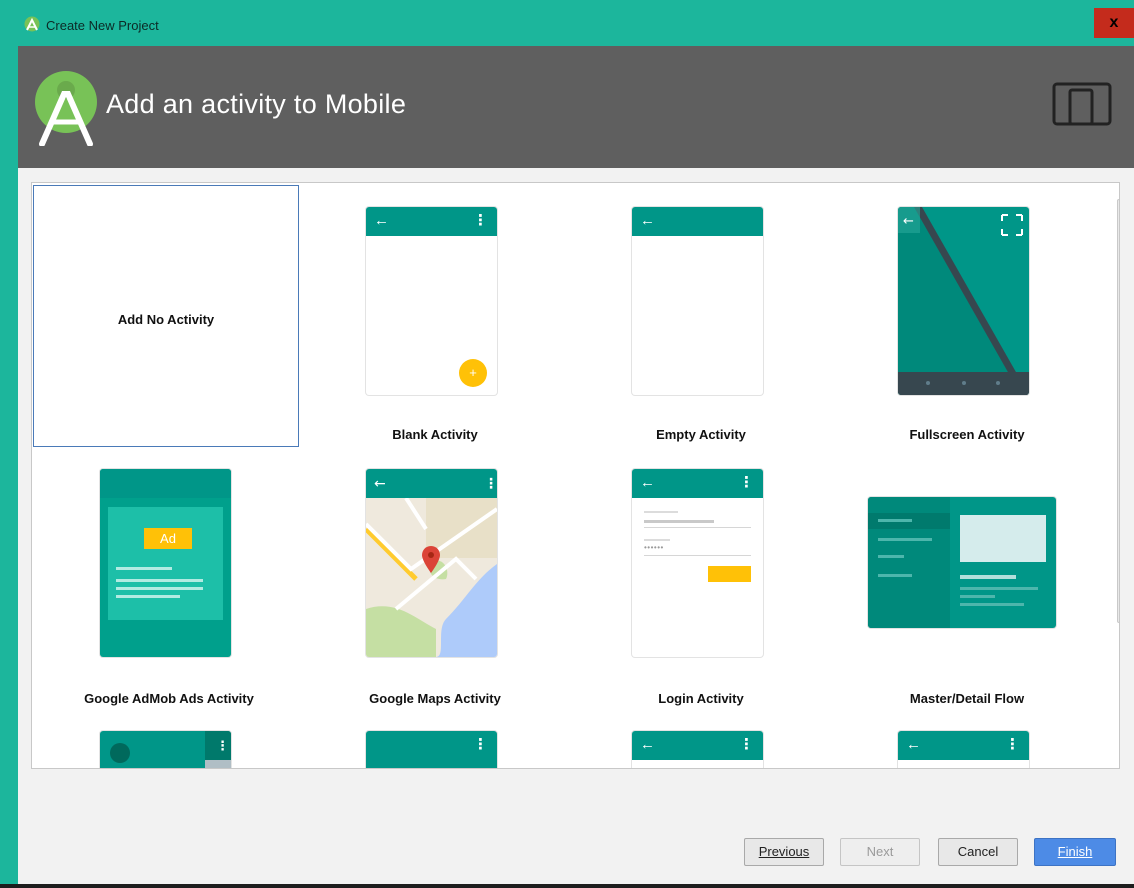  I want to click on partial-preview-2: ⋮, so click(431, 749).